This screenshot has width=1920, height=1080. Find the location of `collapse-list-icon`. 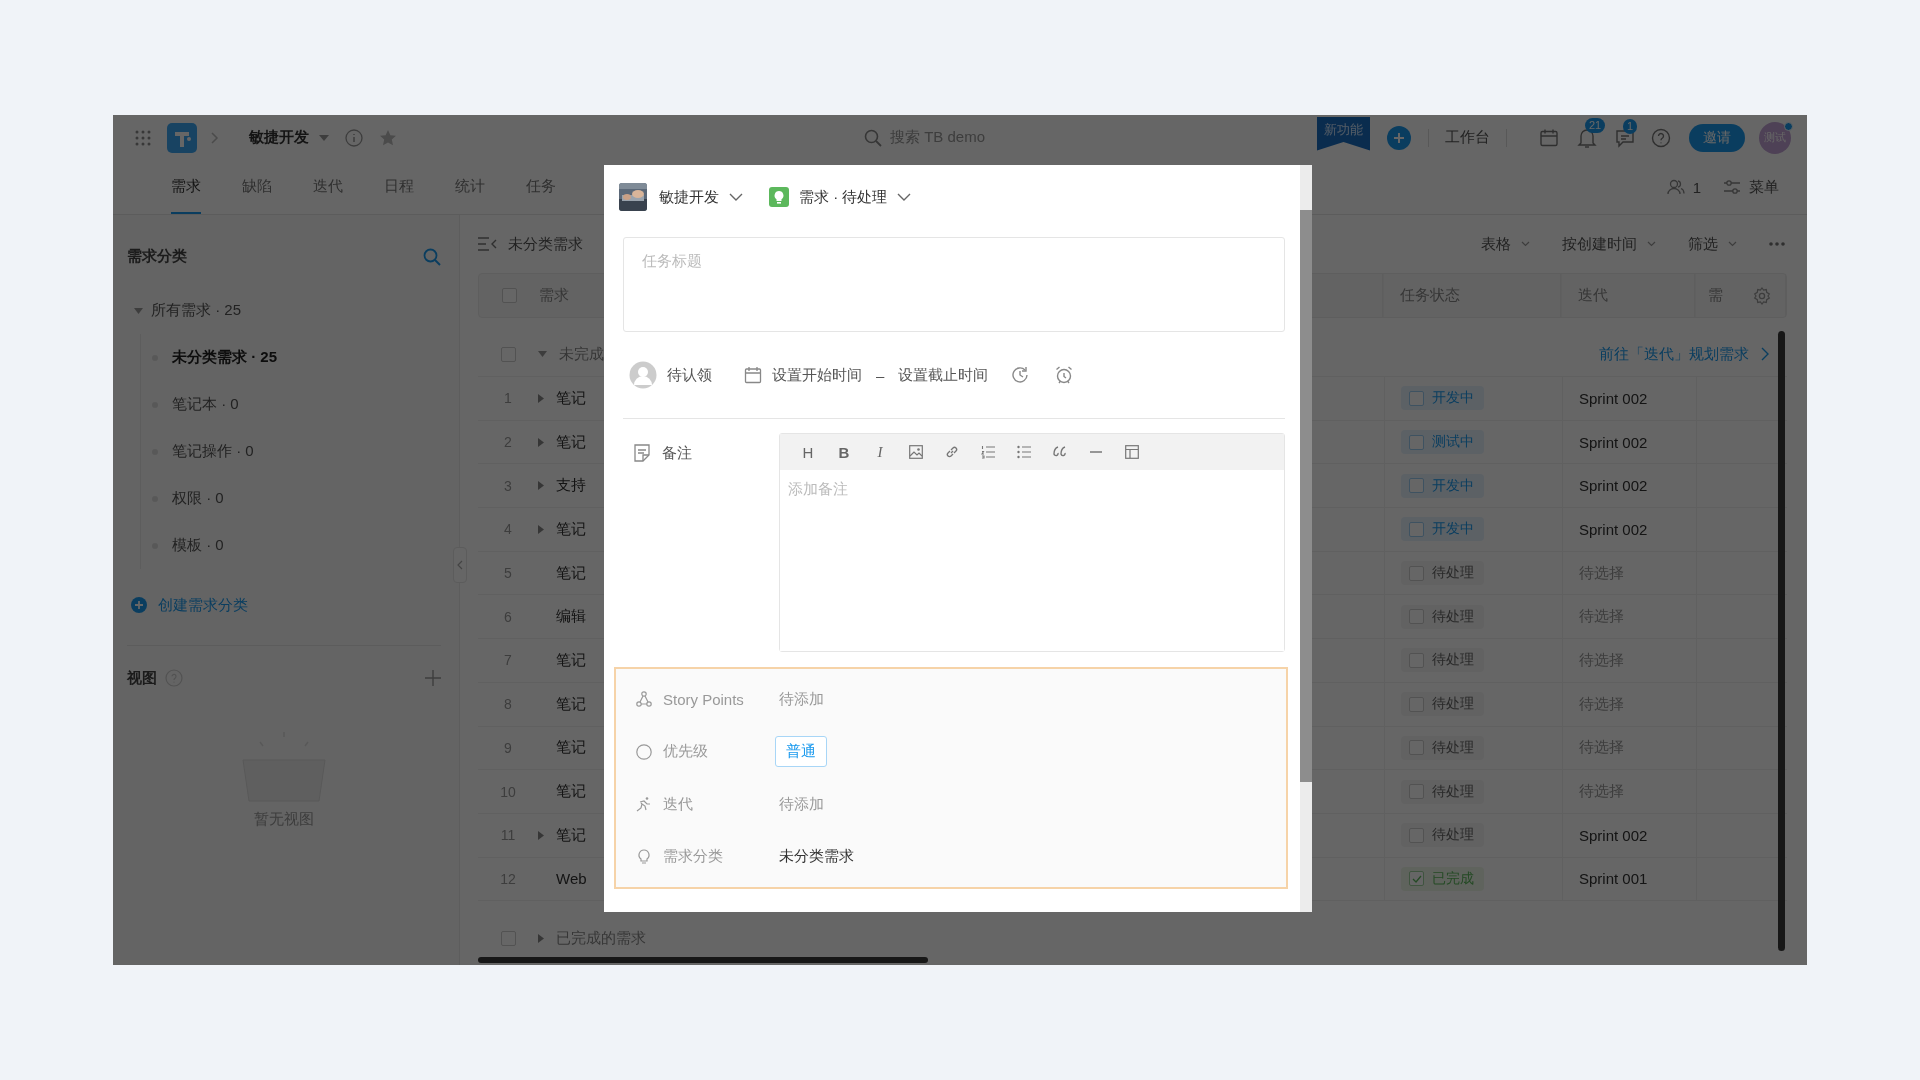

collapse-list-icon is located at coordinates (488, 244).